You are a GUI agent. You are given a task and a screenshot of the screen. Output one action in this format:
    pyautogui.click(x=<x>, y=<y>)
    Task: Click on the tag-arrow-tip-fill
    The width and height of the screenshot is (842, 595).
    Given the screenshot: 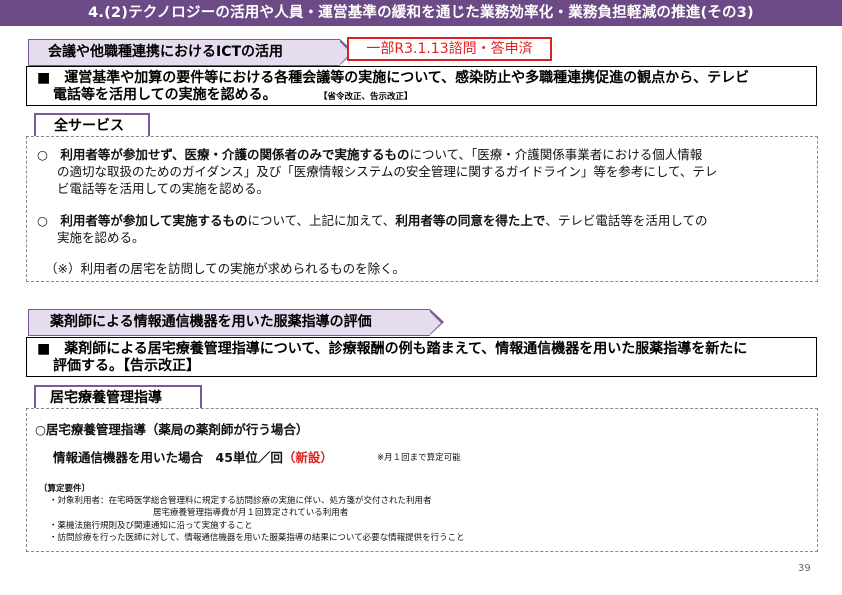 What is the action you would take?
    pyautogui.click(x=435, y=322)
    